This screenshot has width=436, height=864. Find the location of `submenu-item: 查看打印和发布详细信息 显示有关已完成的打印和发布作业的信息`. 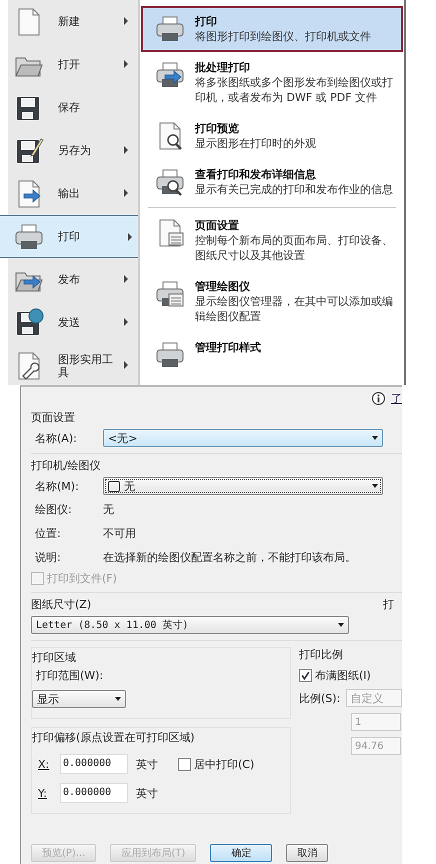

submenu-item: 查看打印和发布详细信息 显示有关已完成的打印和发布作业的信息 is located at coordinates (272, 182).